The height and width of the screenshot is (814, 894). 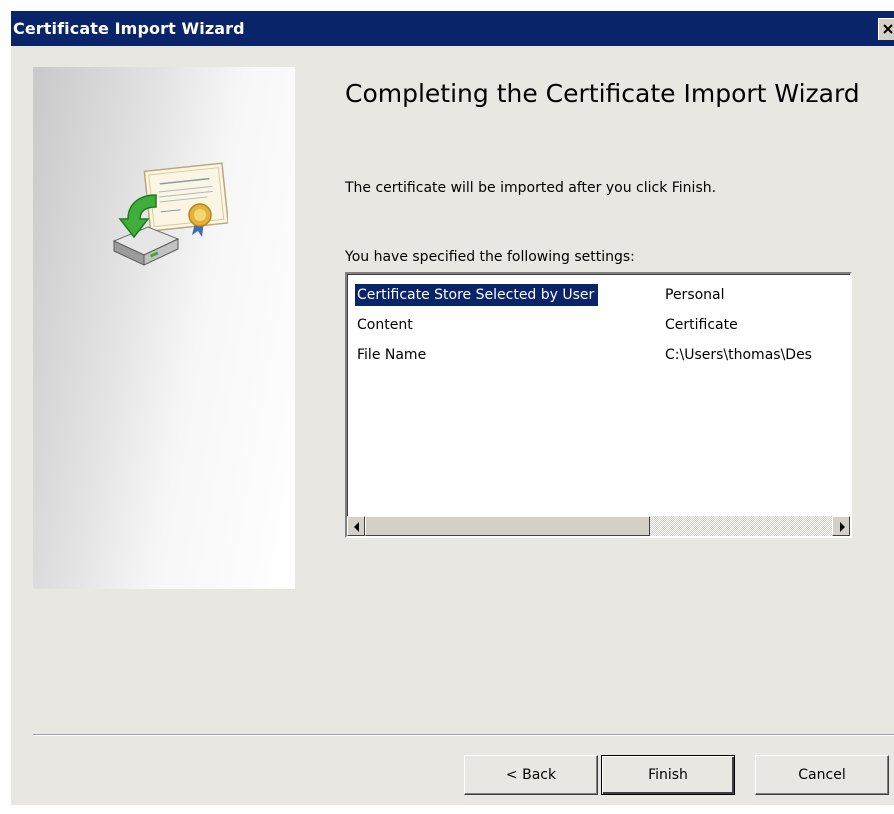 I want to click on certificate-import-icon, so click(x=170, y=214).